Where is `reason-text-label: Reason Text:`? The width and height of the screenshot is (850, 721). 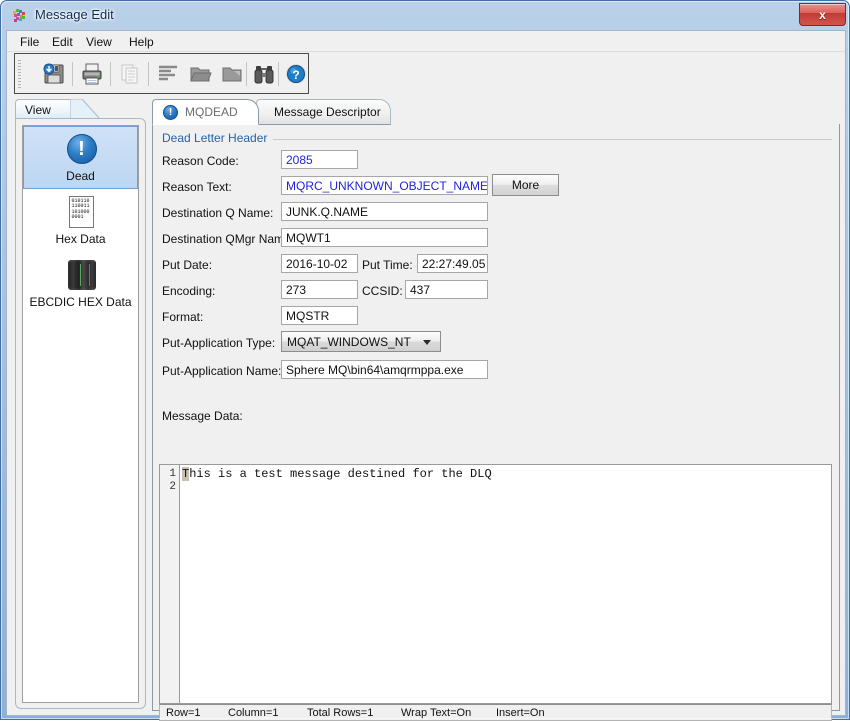 reason-text-label: Reason Text: is located at coordinates (197, 187).